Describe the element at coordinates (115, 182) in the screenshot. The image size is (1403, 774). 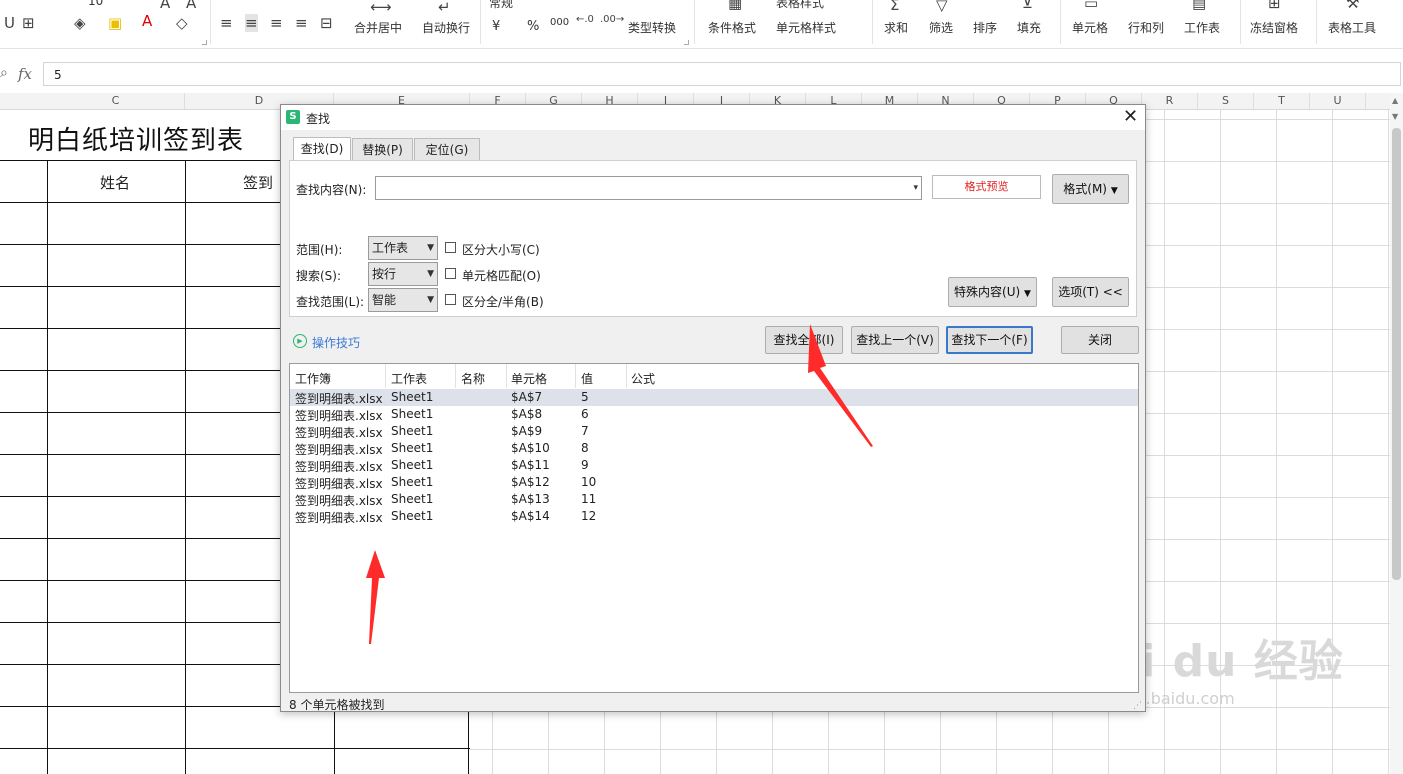
I see `header-name-cell: 姓名` at that location.